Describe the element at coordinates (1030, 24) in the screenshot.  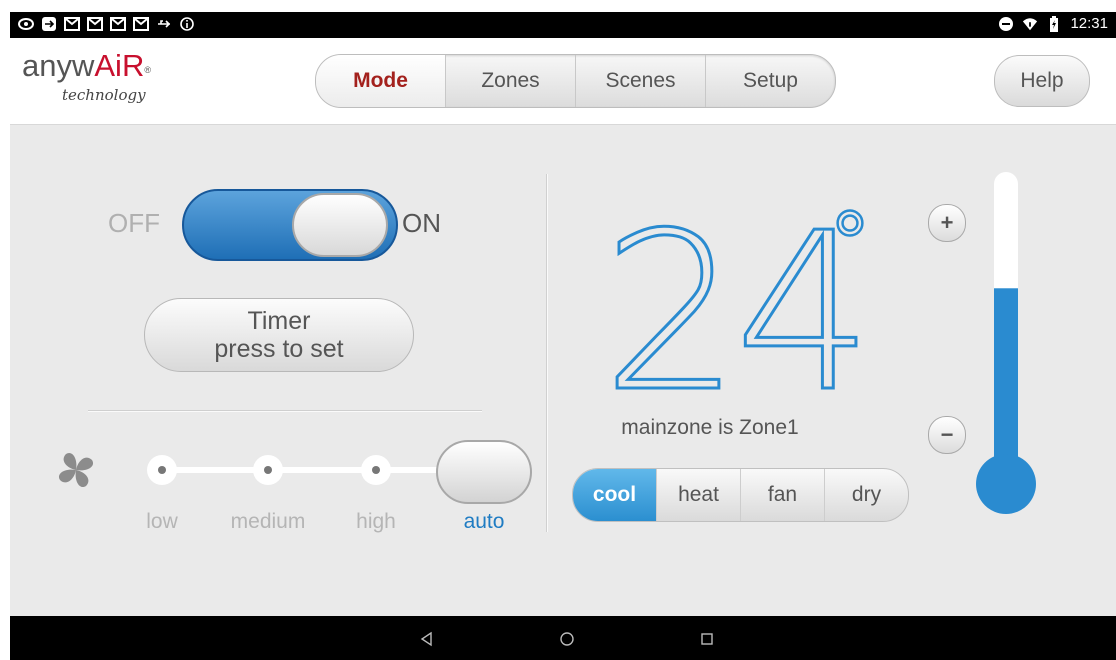
I see `wifi-icon` at that location.